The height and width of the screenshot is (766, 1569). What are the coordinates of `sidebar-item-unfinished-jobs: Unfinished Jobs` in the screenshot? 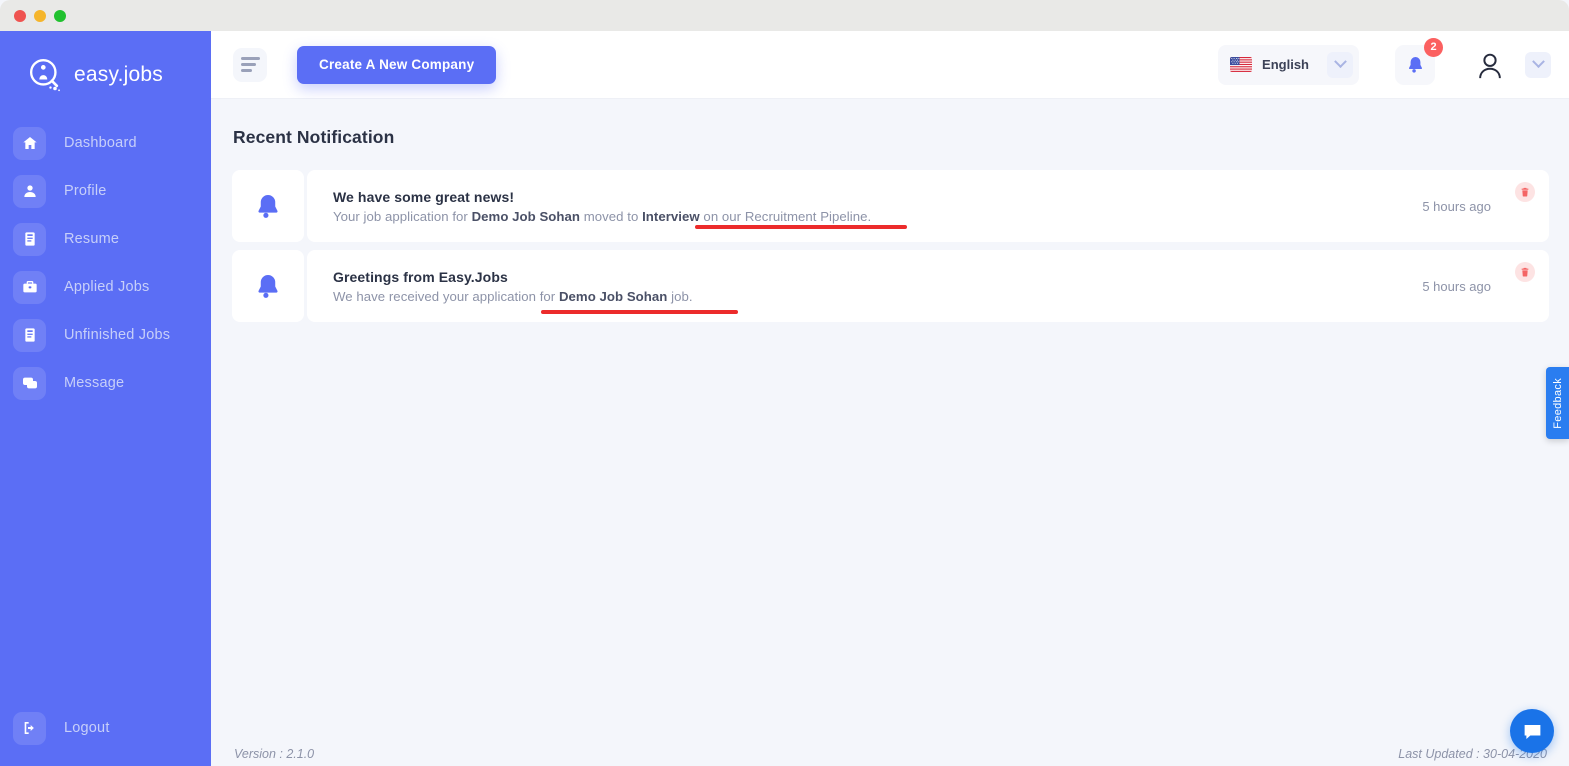 It's located at (105, 335).